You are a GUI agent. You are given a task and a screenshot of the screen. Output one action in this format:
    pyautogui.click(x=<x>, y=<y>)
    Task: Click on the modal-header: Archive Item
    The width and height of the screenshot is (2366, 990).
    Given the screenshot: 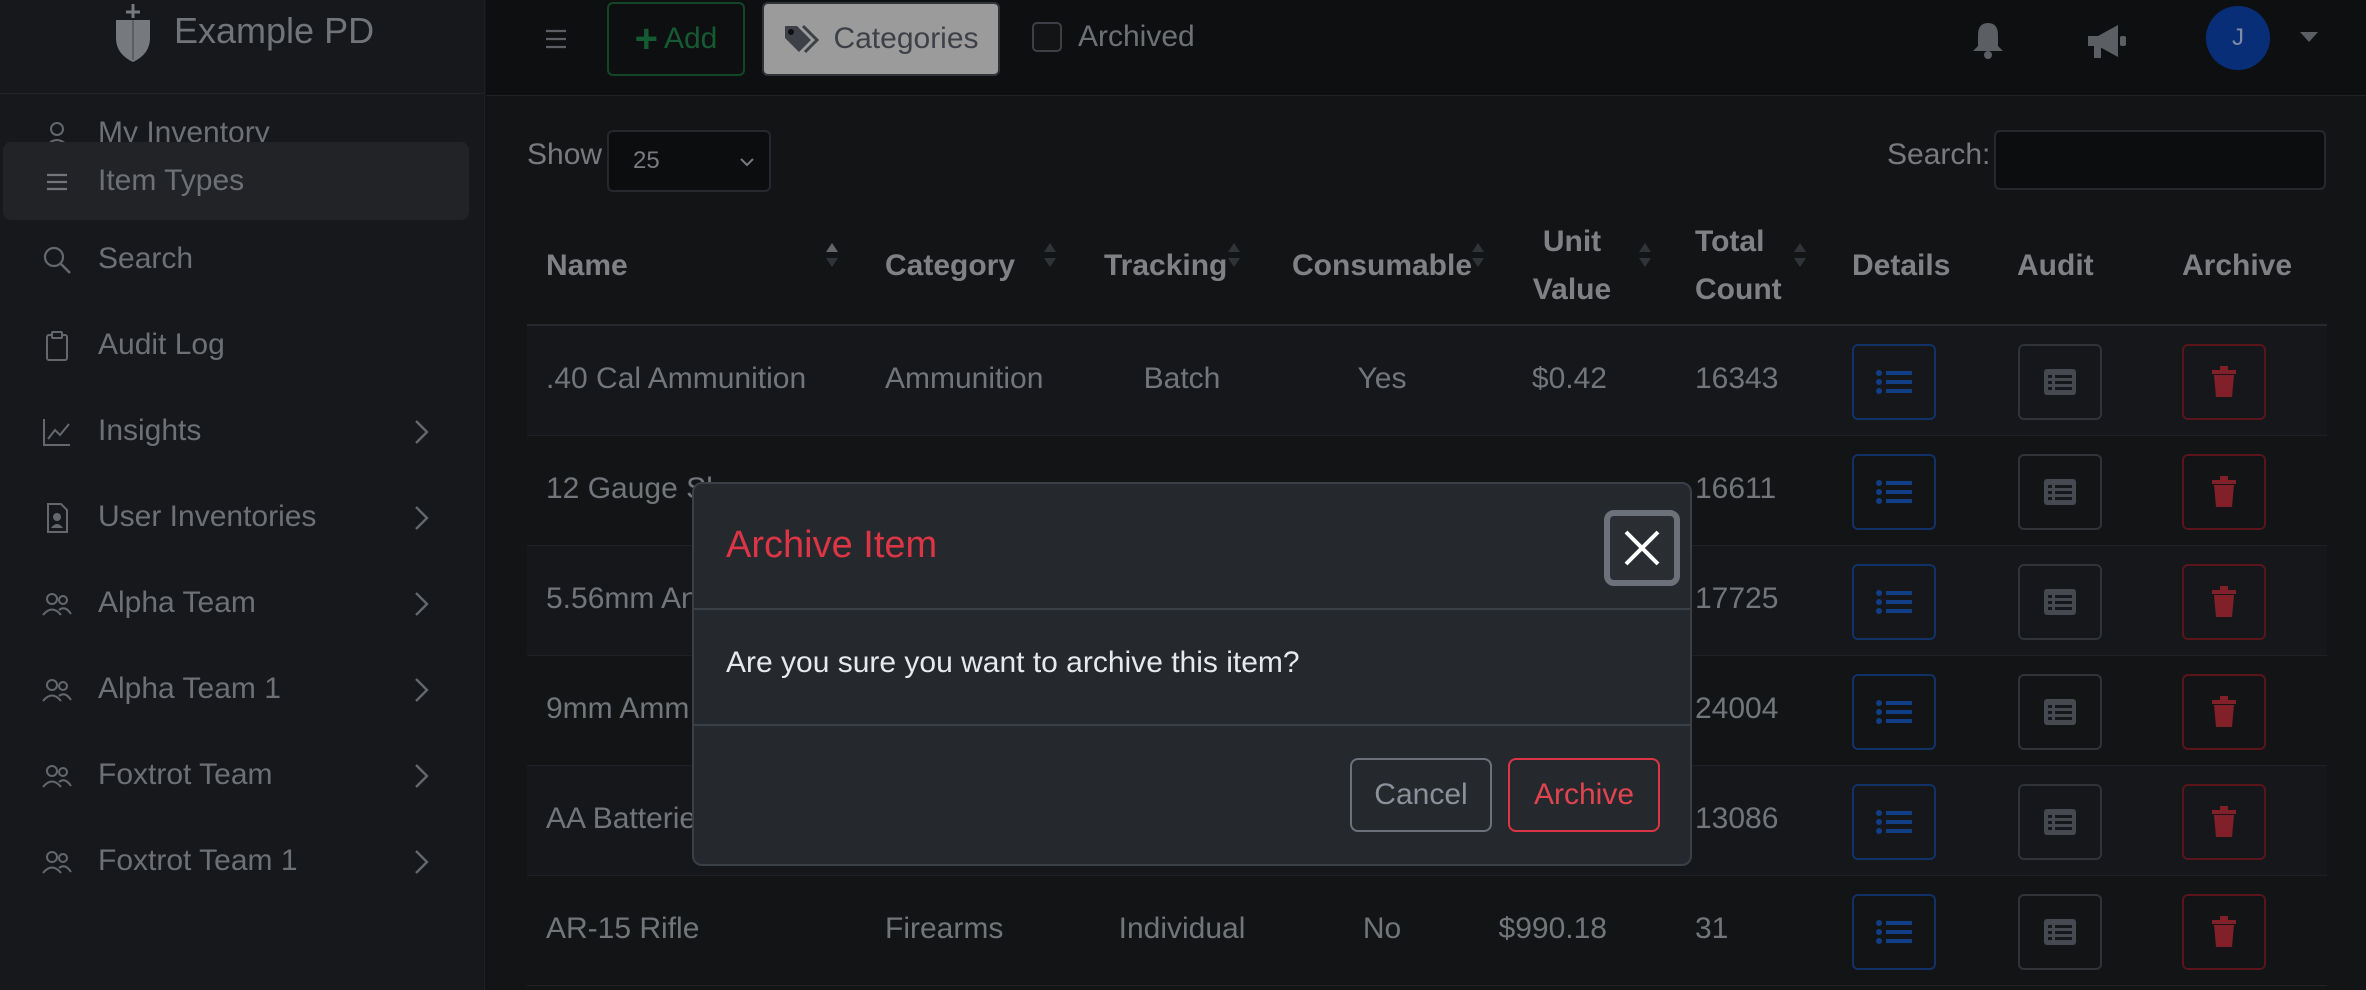 What is the action you would take?
    pyautogui.click(x=1192, y=547)
    